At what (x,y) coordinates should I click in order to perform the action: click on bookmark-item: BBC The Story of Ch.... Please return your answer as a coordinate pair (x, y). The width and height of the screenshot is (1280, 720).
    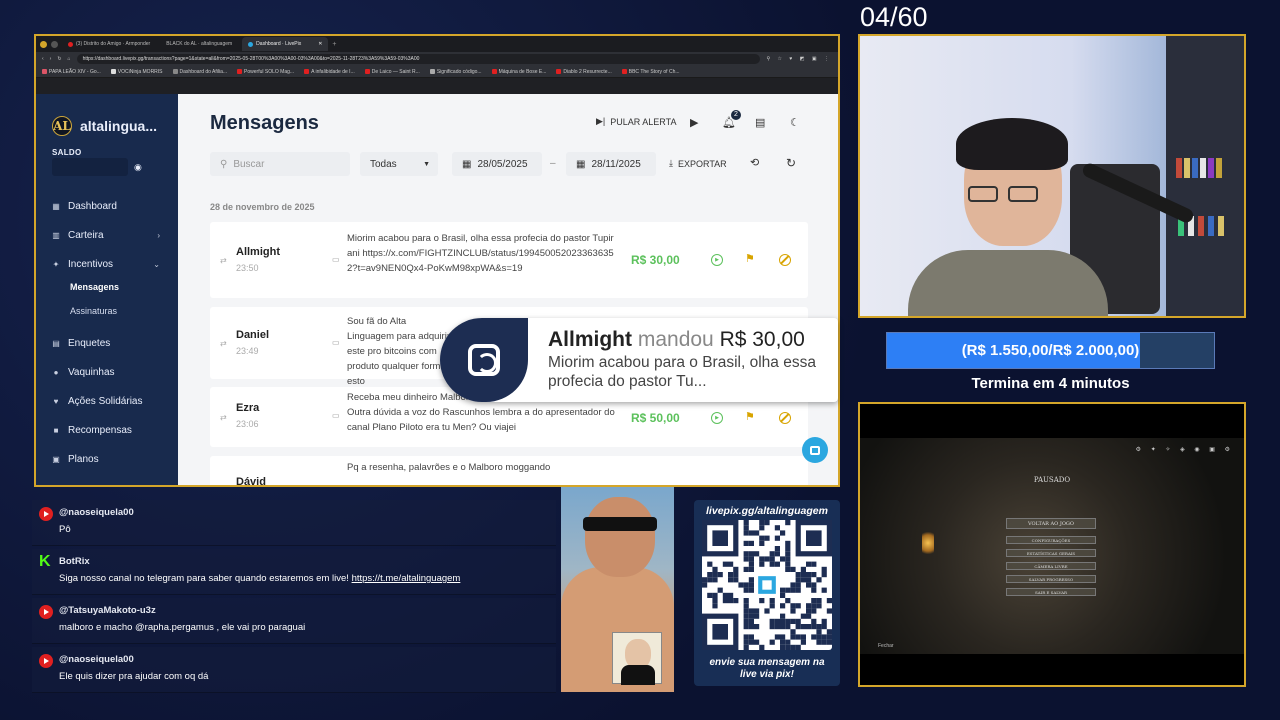
    Looking at the image, I should click on (650, 72).